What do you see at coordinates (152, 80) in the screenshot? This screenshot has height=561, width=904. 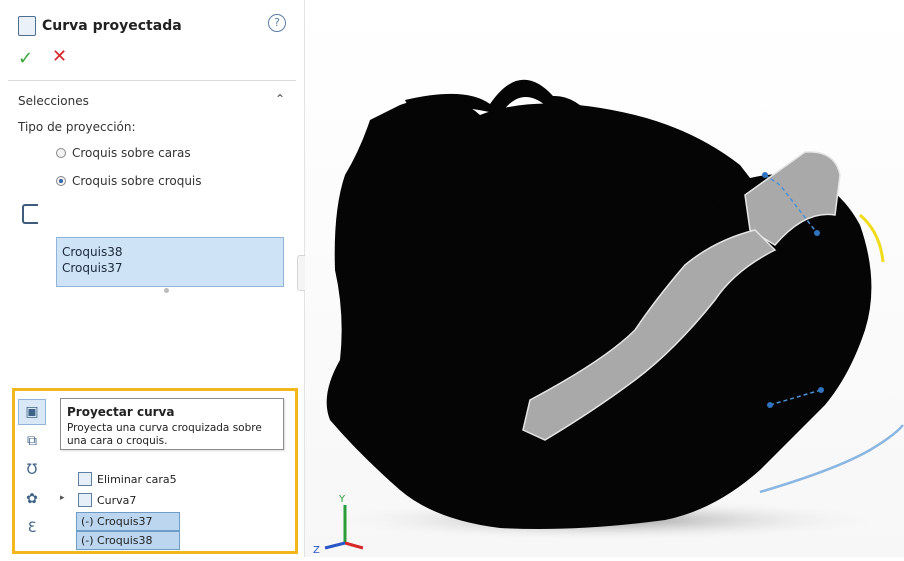 I see `divider` at bounding box center [152, 80].